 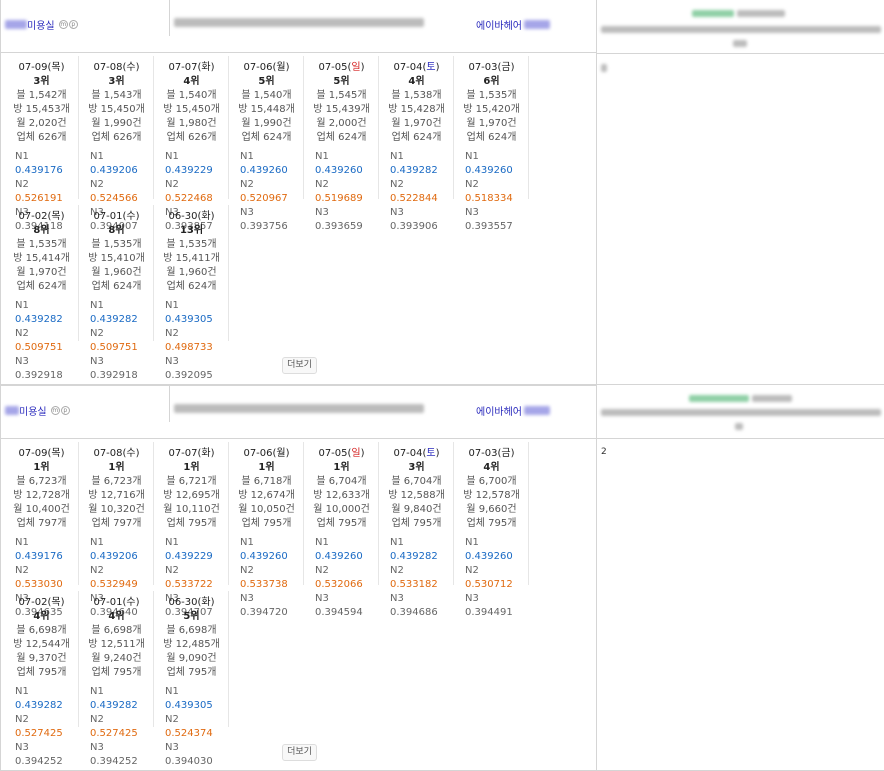 I want to click on monthly-count: 월 1,970건, so click(x=416, y=123).